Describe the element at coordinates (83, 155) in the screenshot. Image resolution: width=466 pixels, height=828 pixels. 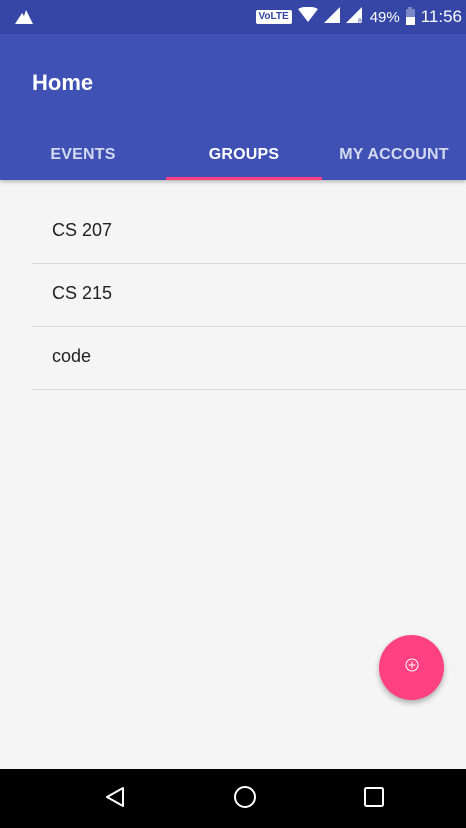
I see `tab-events: EVENTS` at that location.